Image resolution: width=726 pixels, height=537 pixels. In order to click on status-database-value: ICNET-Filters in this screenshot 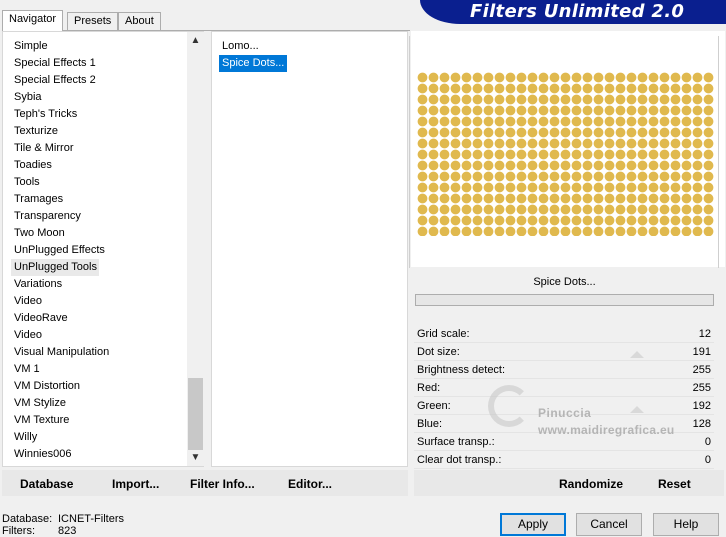, I will do `click(91, 519)`.